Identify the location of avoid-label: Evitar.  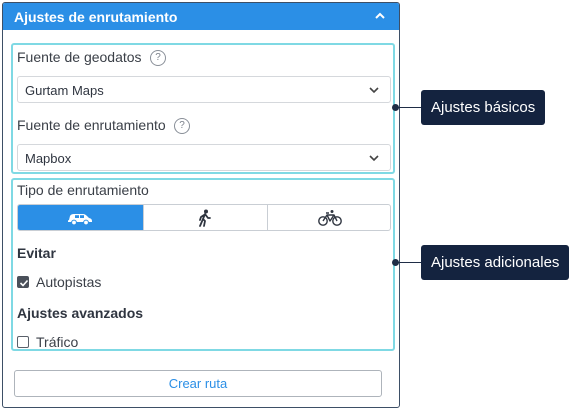
(36, 253).